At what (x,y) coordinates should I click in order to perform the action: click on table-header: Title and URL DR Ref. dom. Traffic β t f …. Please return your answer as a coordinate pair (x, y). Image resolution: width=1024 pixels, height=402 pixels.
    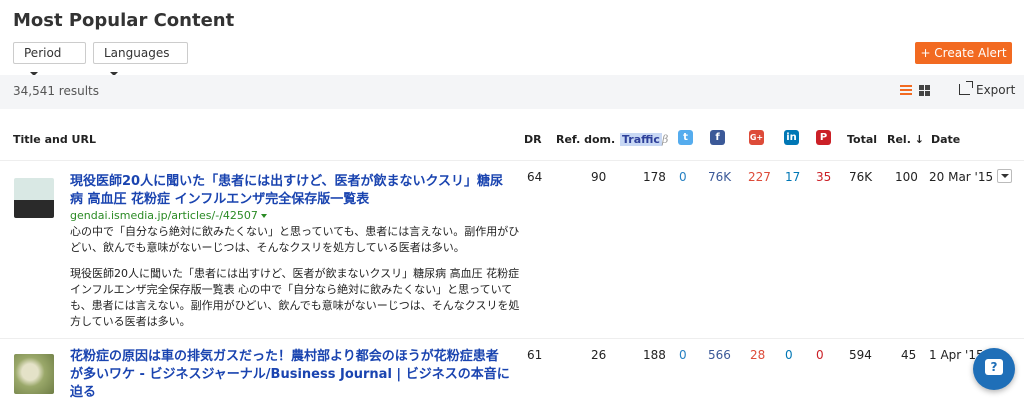
    Looking at the image, I should click on (512, 140).